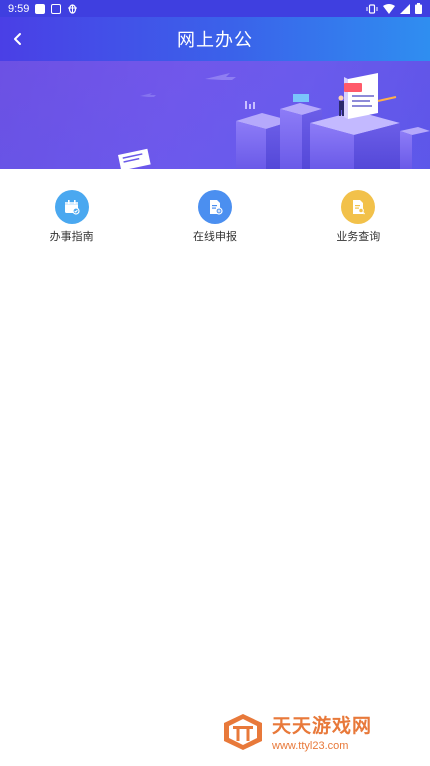 This screenshot has width=430, height=766. I want to click on quick-action-label: 业务查询, so click(358, 236).